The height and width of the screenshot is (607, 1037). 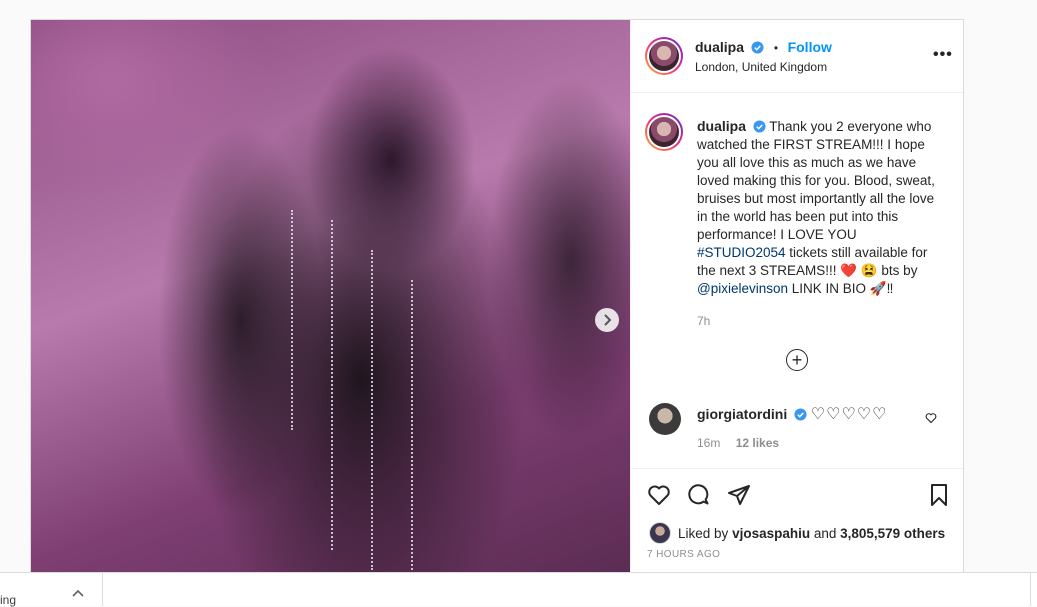 What do you see at coordinates (719, 47) in the screenshot?
I see `author-username: dualipa` at bounding box center [719, 47].